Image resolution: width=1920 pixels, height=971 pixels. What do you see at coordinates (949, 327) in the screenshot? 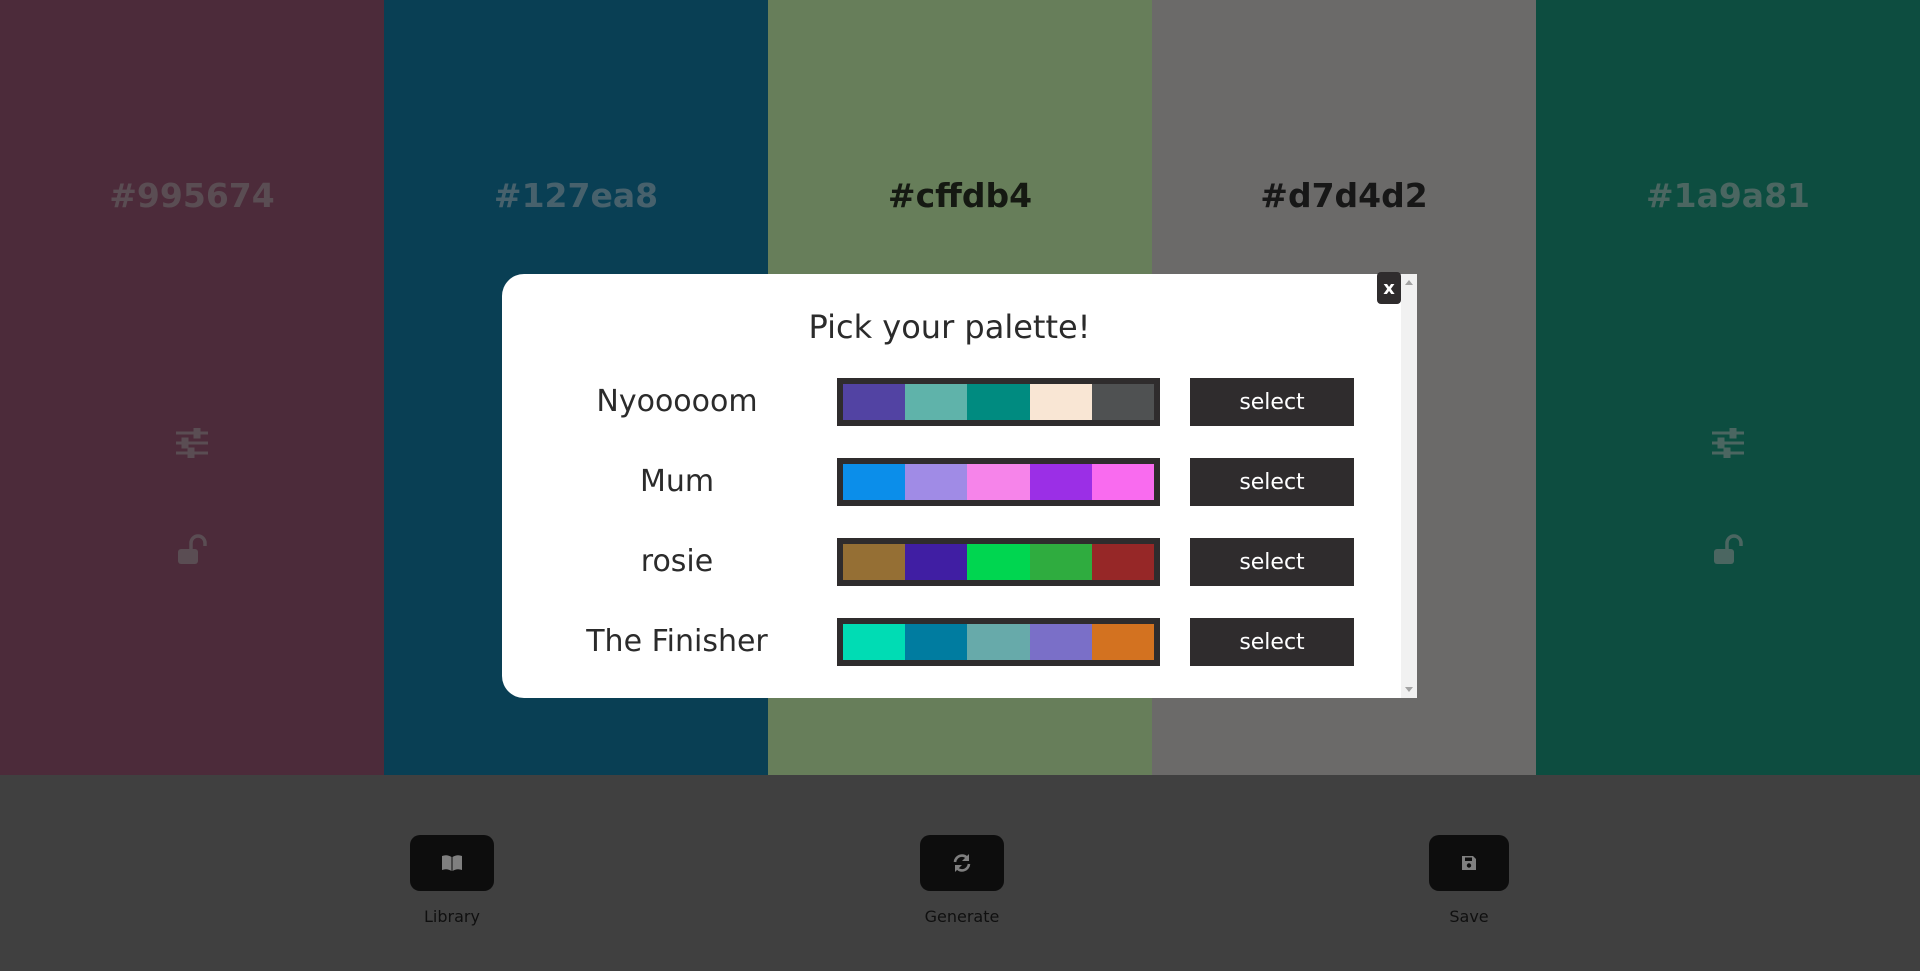
I see `modal-title: Pick your palette!` at bounding box center [949, 327].